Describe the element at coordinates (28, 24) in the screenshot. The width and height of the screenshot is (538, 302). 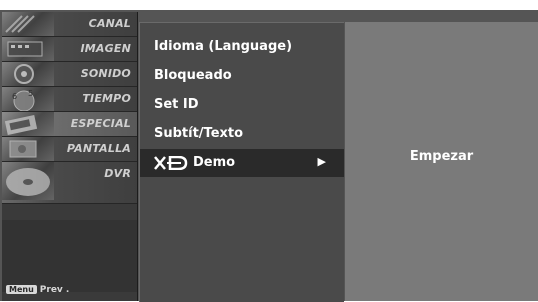
I see `antenna-icon` at that location.